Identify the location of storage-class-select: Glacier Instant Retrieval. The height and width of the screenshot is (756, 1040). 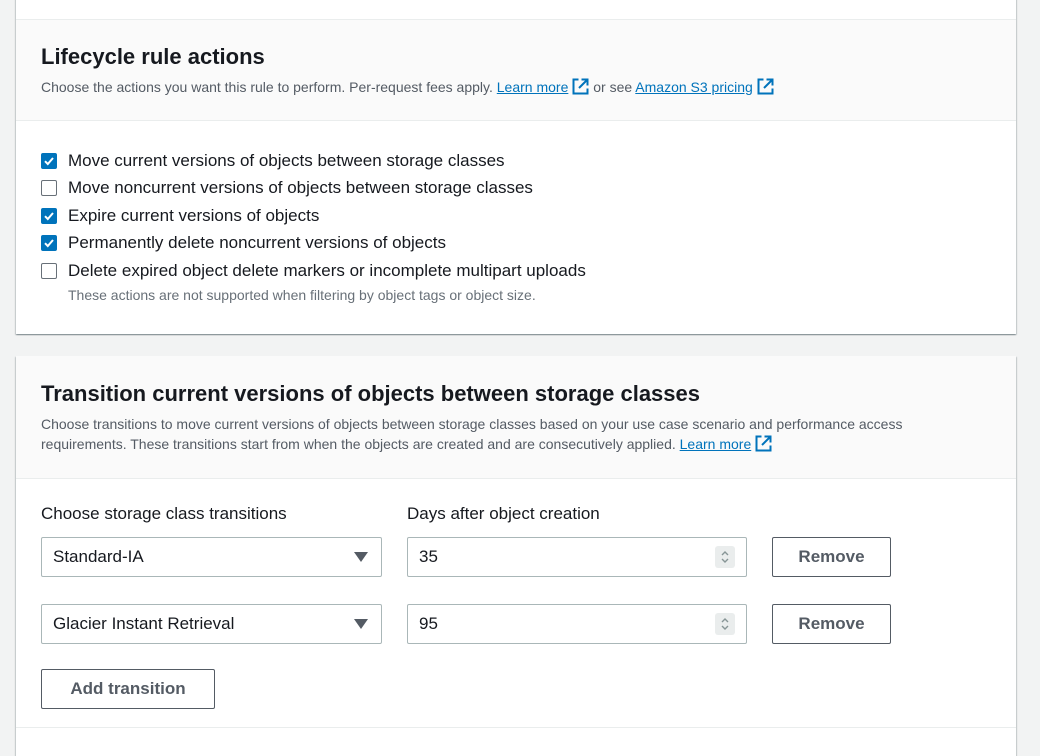
(211, 624).